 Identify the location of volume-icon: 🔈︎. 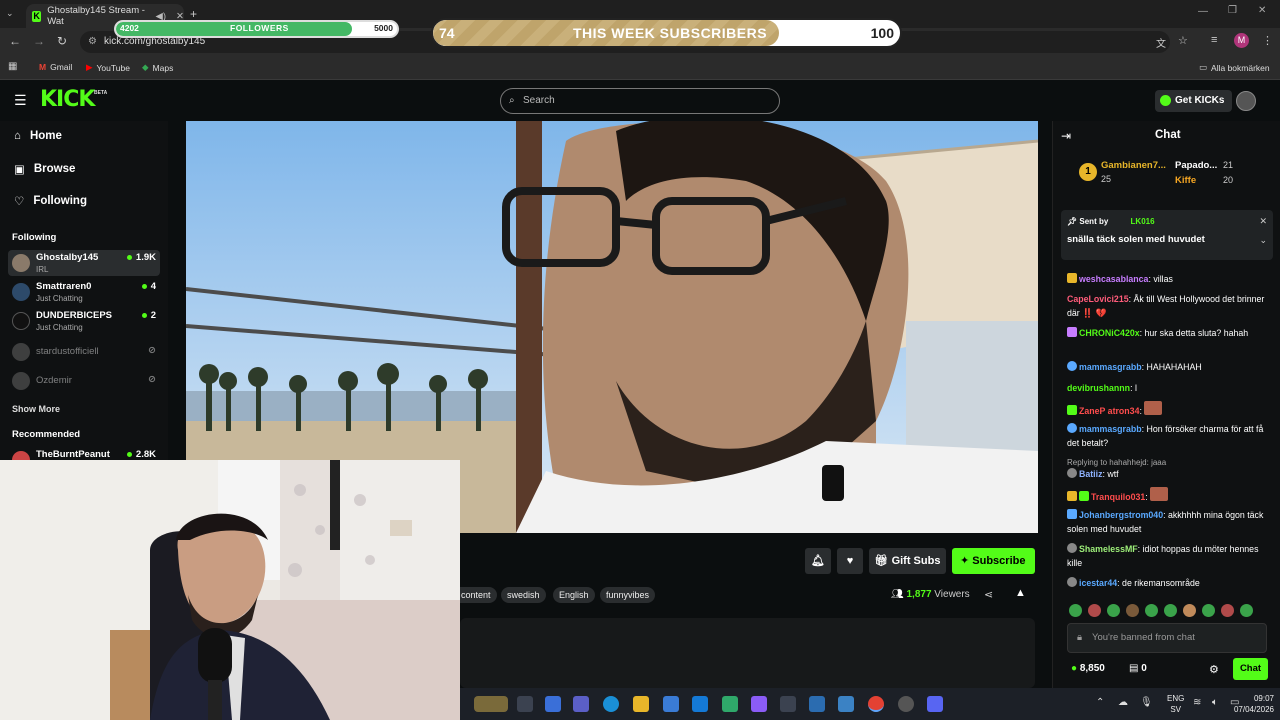
(1215, 702).